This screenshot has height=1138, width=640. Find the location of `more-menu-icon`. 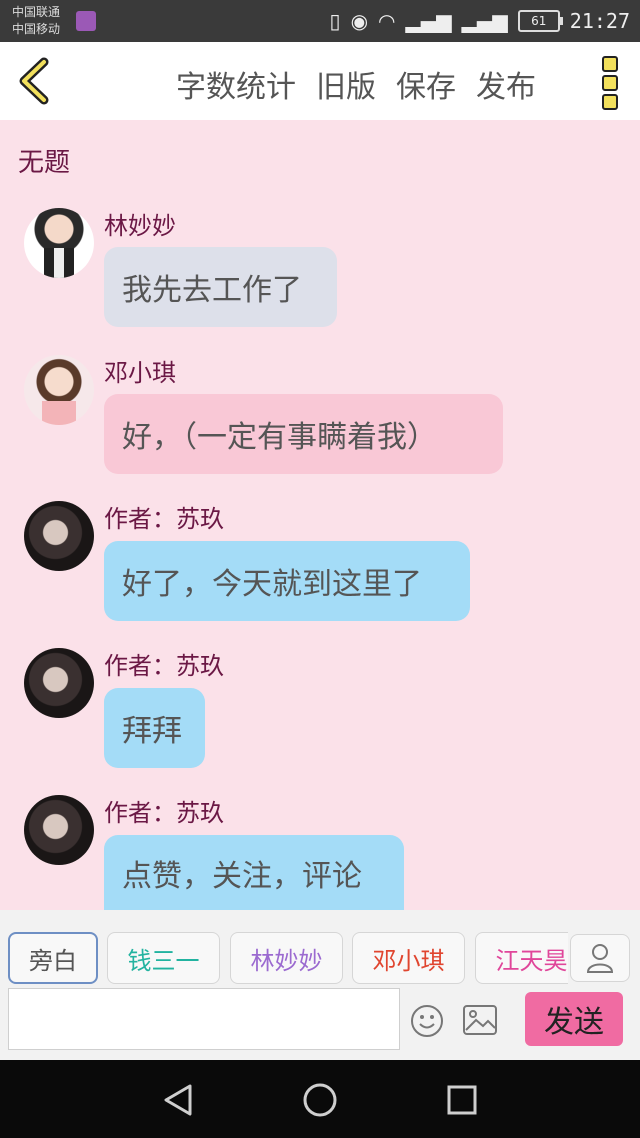

more-menu-icon is located at coordinates (610, 83).